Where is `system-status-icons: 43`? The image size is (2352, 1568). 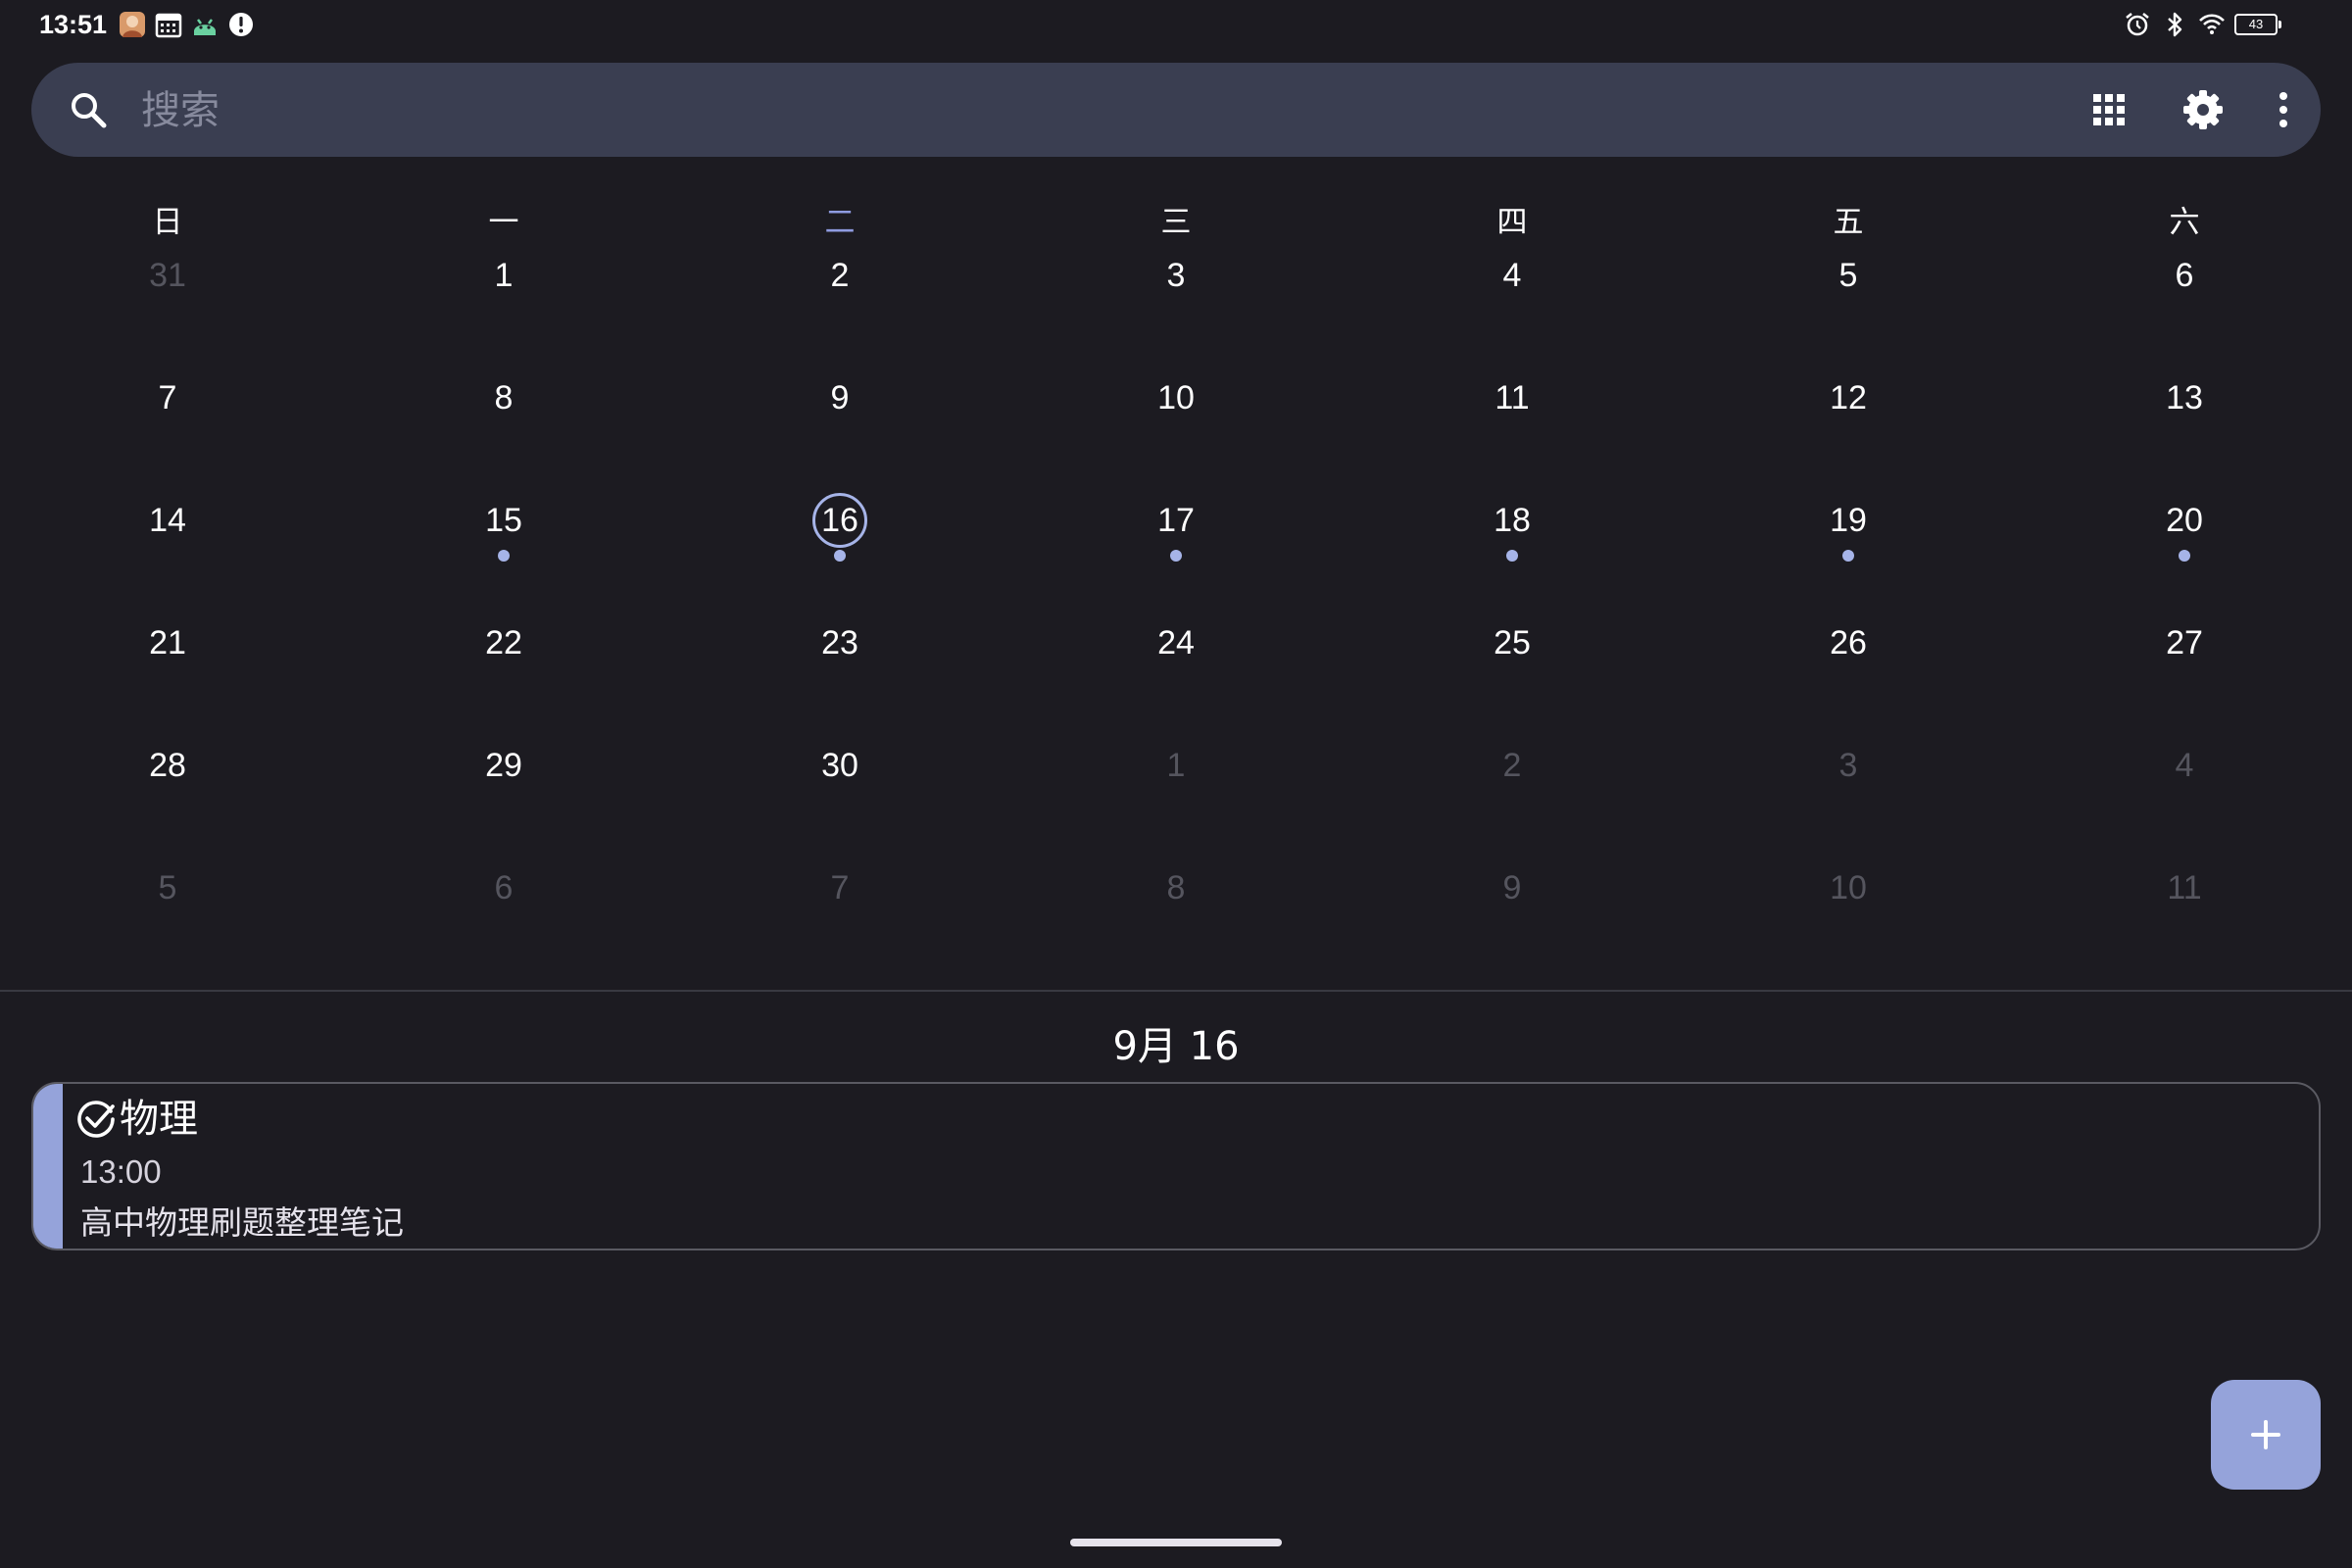 system-status-icons: 43 is located at coordinates (2202, 24).